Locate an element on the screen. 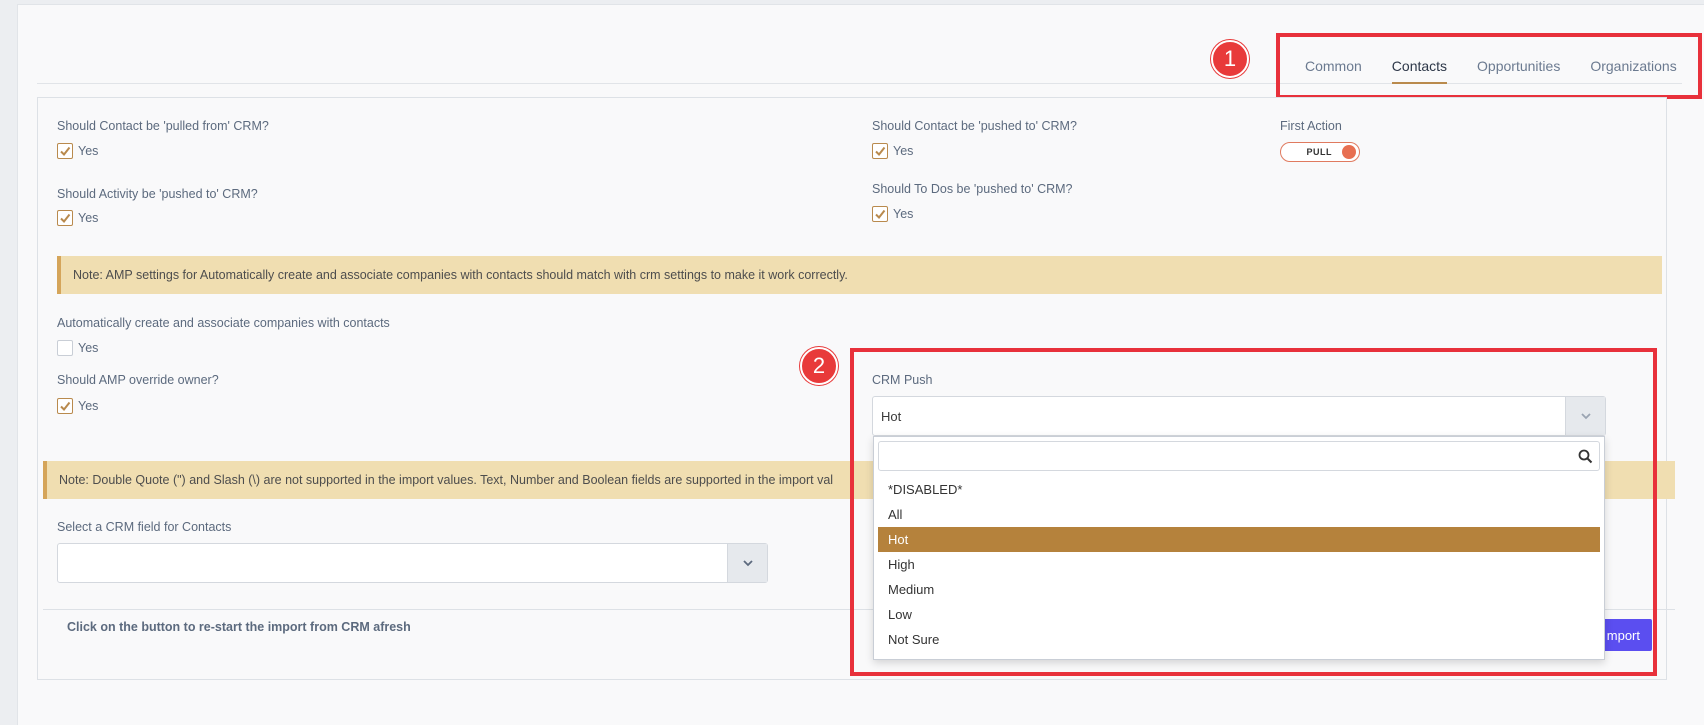 The height and width of the screenshot is (725, 1704). question-todos-pushed: Should To Dos be 'pushed to' CRM? is located at coordinates (972, 189).